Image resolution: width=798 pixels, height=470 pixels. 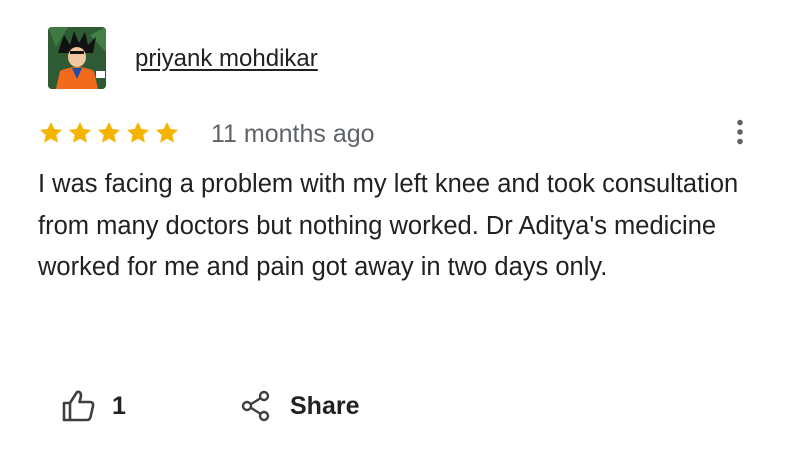 I want to click on star-rating, so click(x=109, y=133).